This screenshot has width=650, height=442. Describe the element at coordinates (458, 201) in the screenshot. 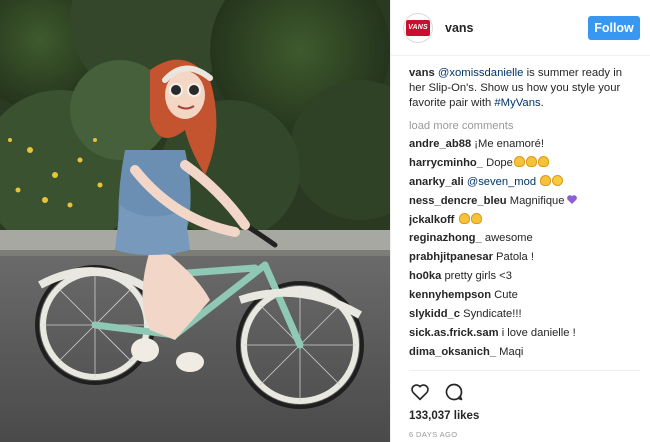

I see `comment-username: ness_dencre_bleu` at that location.